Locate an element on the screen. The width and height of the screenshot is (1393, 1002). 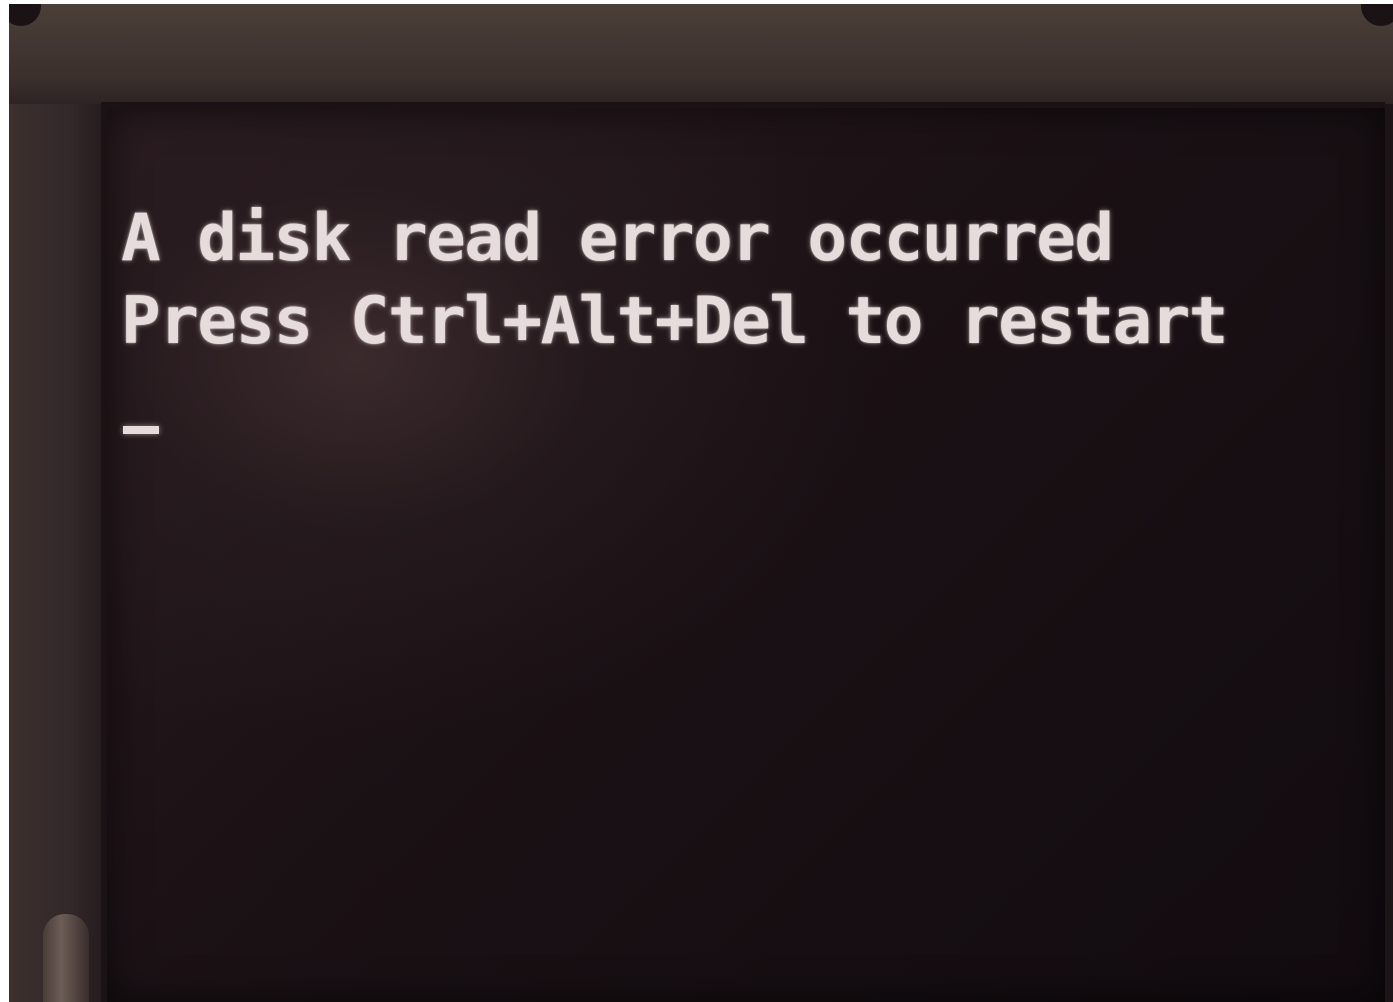
laptop-bezel-left is located at coordinates (59, 553).